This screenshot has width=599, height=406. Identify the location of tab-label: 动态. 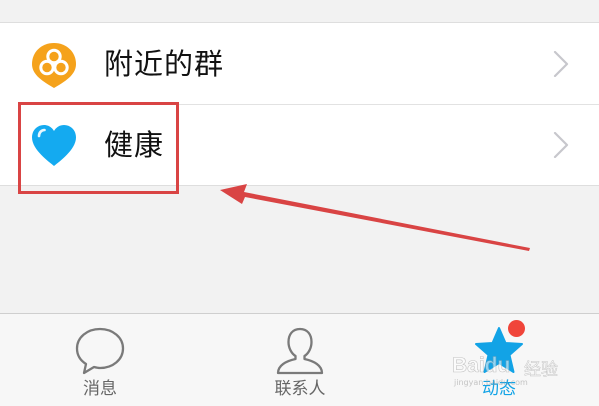
(499, 389).